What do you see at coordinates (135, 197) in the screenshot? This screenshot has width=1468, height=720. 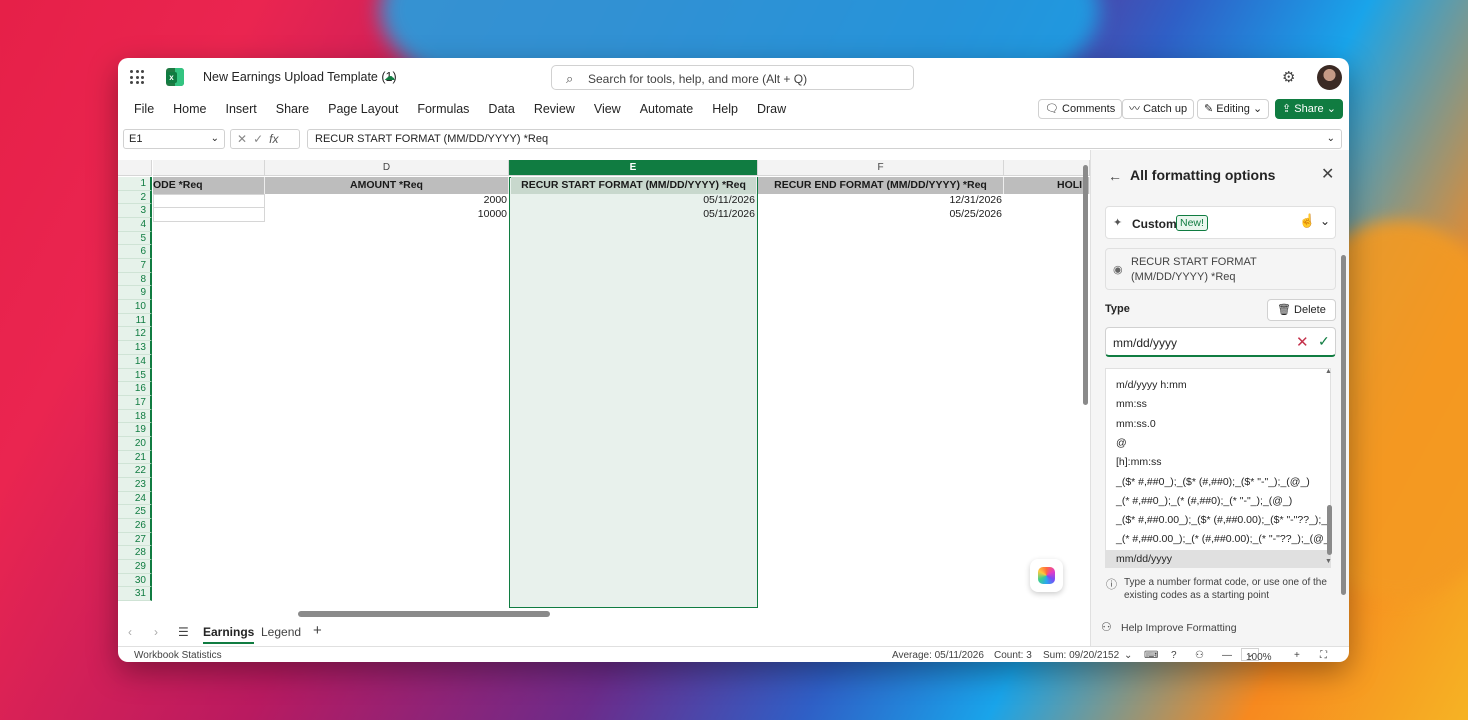 I see `row-header: 2` at bounding box center [135, 197].